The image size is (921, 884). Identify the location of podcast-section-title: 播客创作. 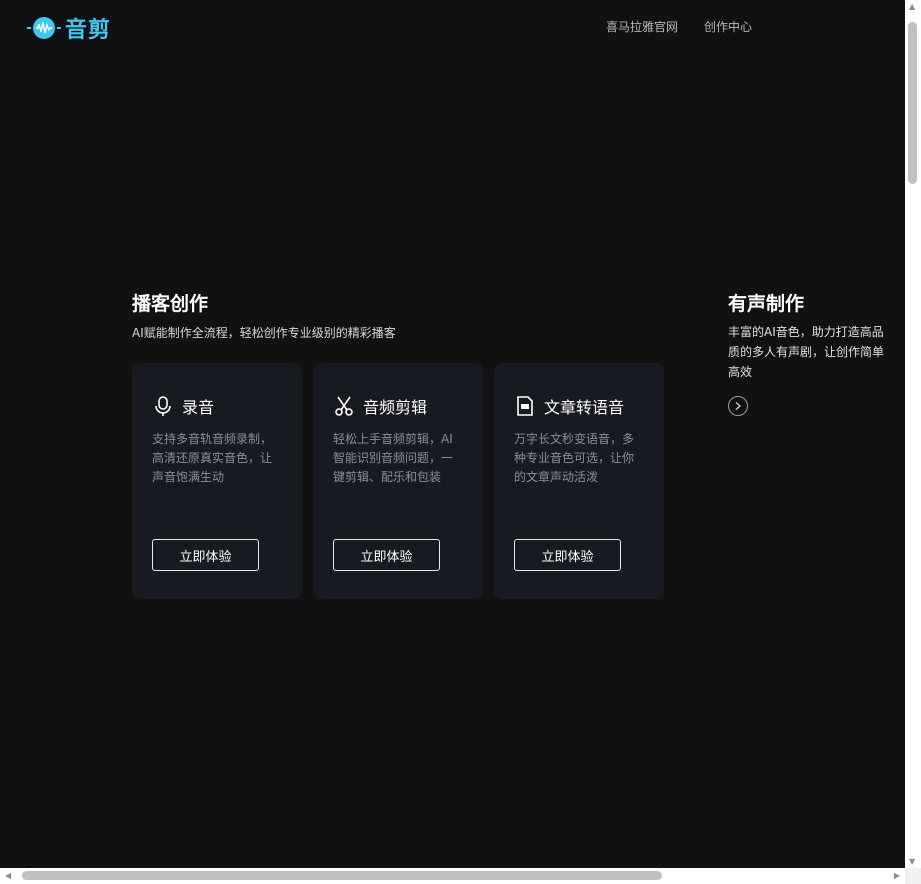
(170, 304).